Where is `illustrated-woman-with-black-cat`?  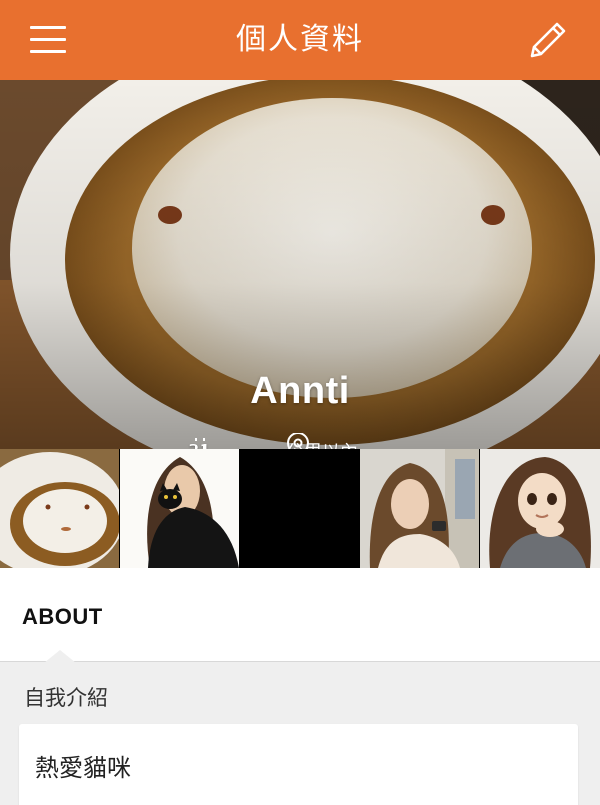
illustrated-woman-with-black-cat is located at coordinates (179, 508).